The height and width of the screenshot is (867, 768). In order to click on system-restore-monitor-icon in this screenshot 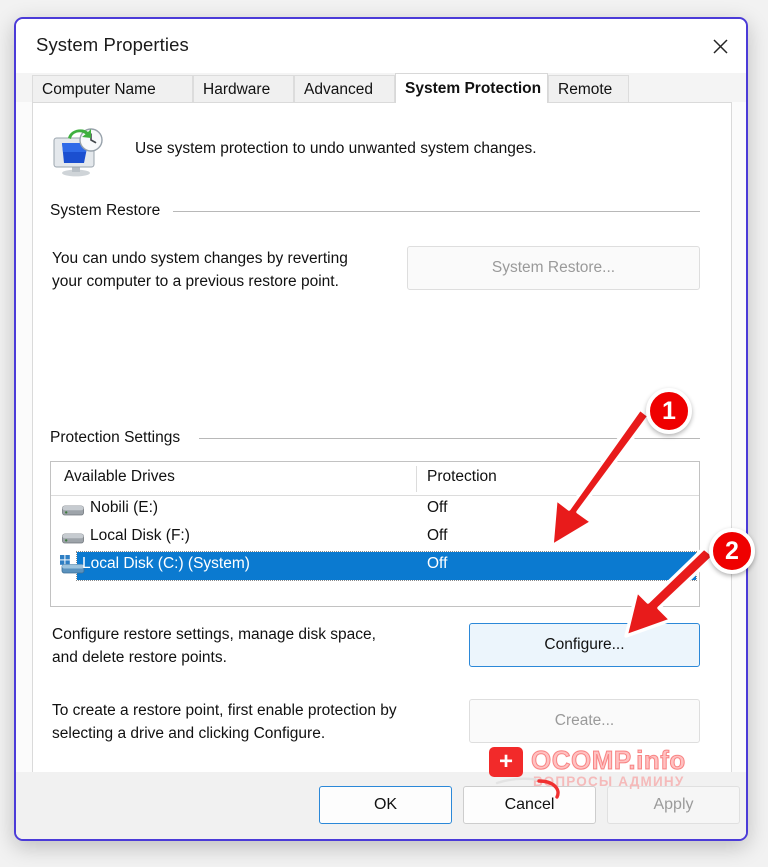, I will do `click(78, 152)`.